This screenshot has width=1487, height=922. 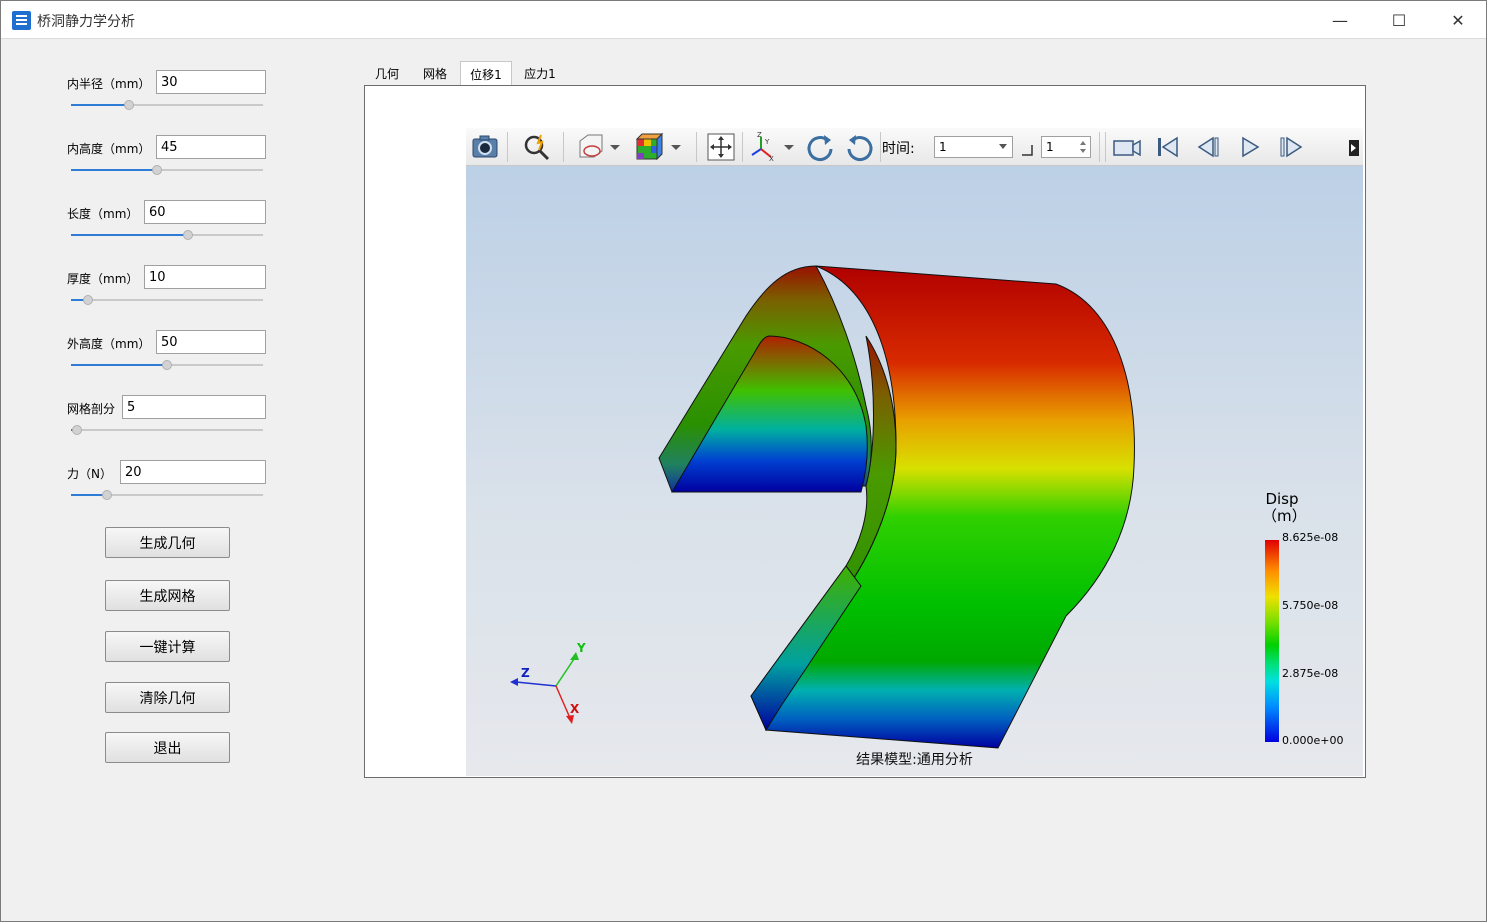 What do you see at coordinates (103, 214) in the screenshot?
I see `param-label: 长度（mm）` at bounding box center [103, 214].